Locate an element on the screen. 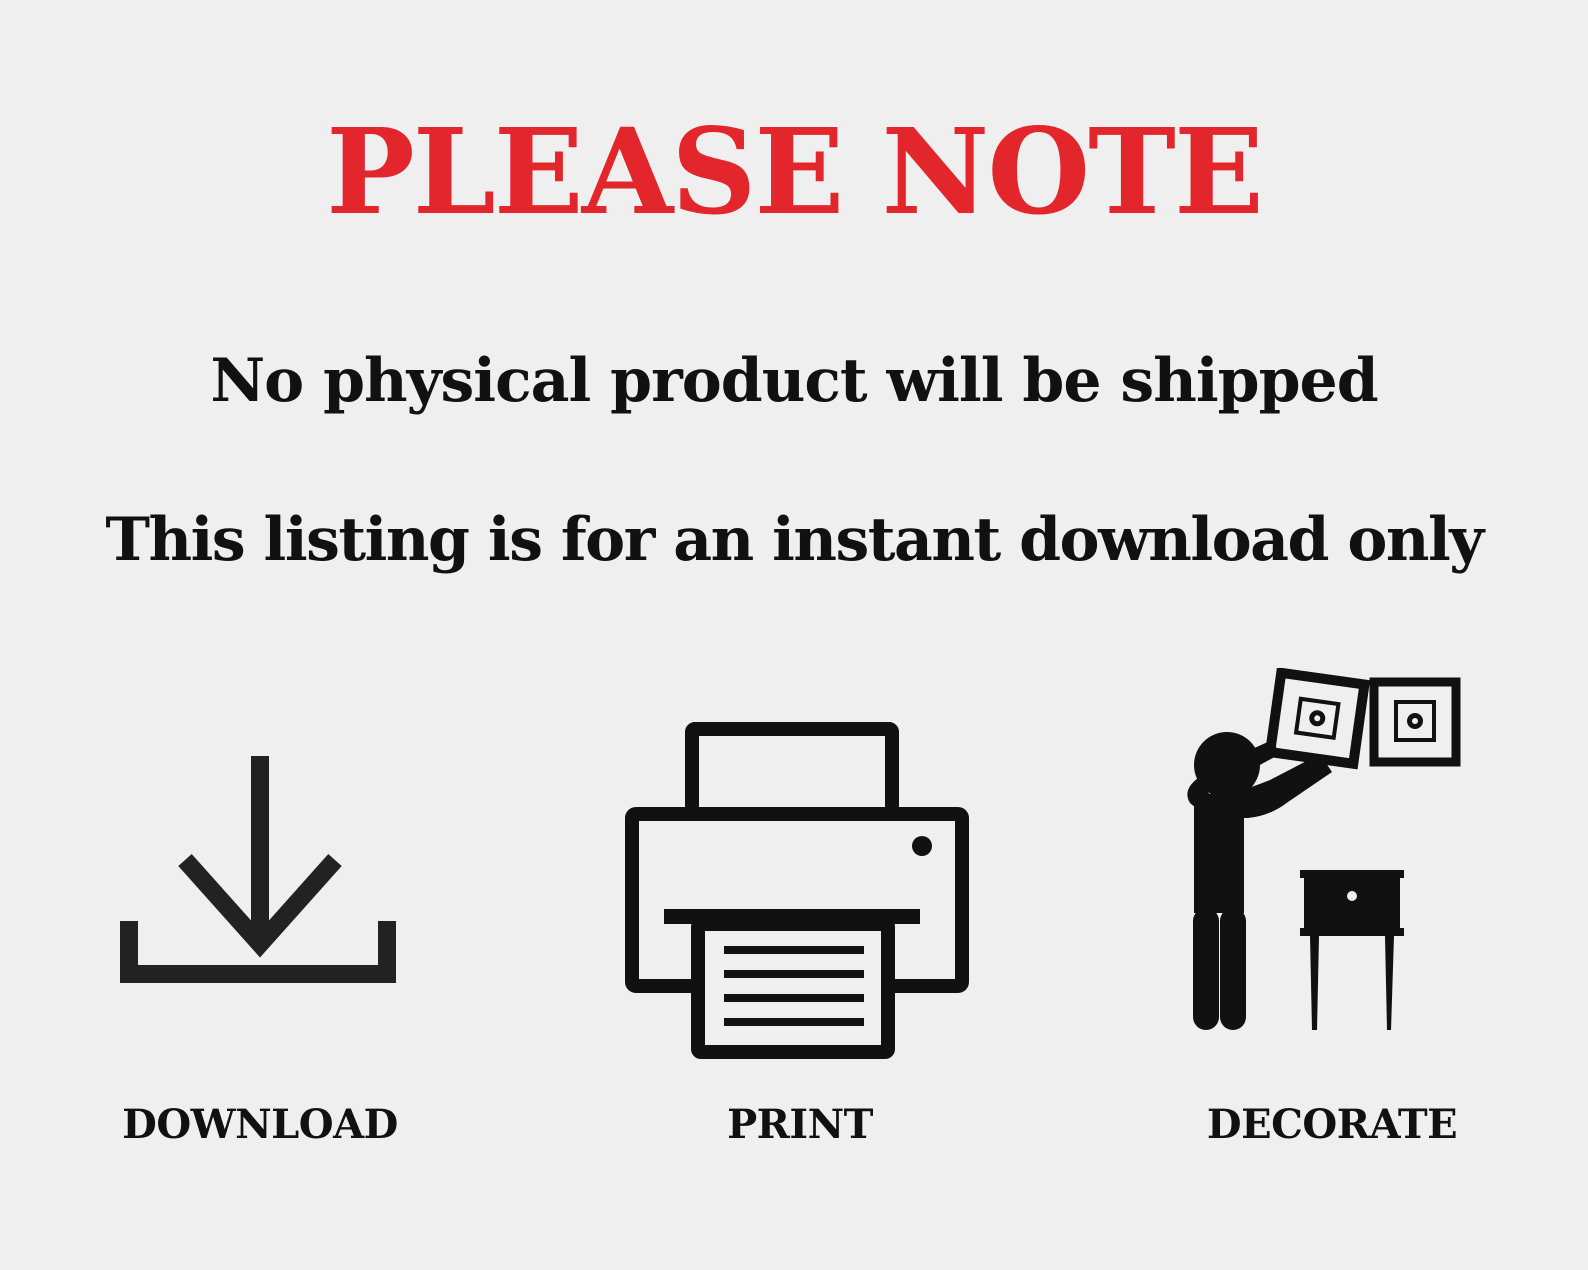 The height and width of the screenshot is (1270, 1588). printer-icon is located at coordinates (797, 890).